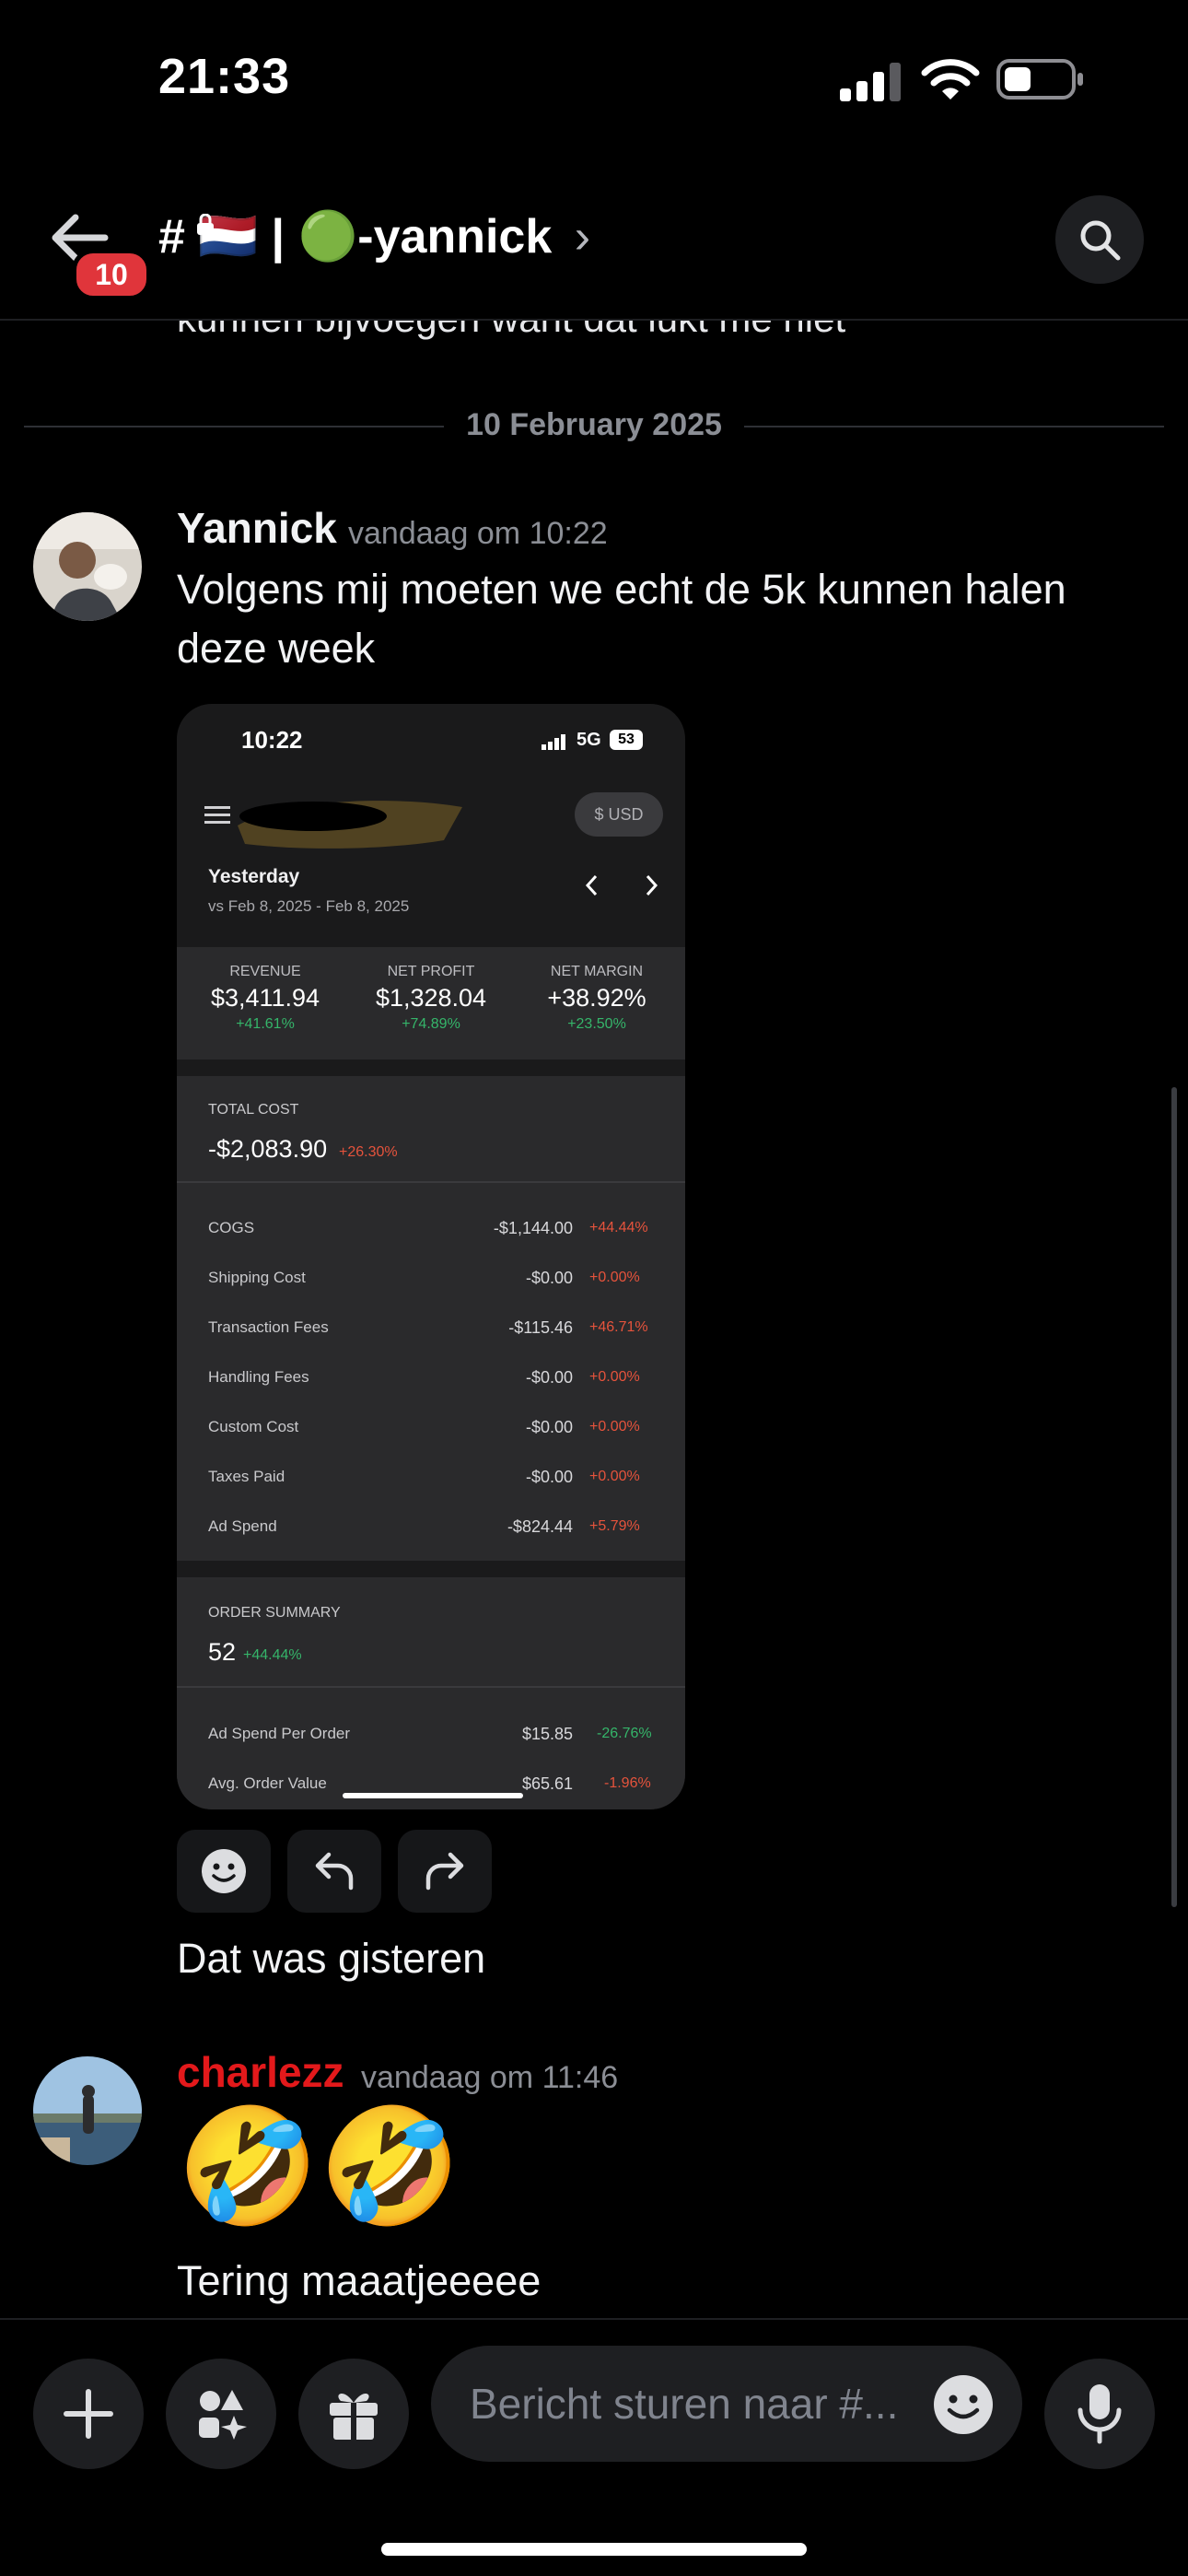 The width and height of the screenshot is (1188, 2576). Describe the element at coordinates (246, 1476) in the screenshot. I see `cost-row-label: Taxes Paid` at that location.